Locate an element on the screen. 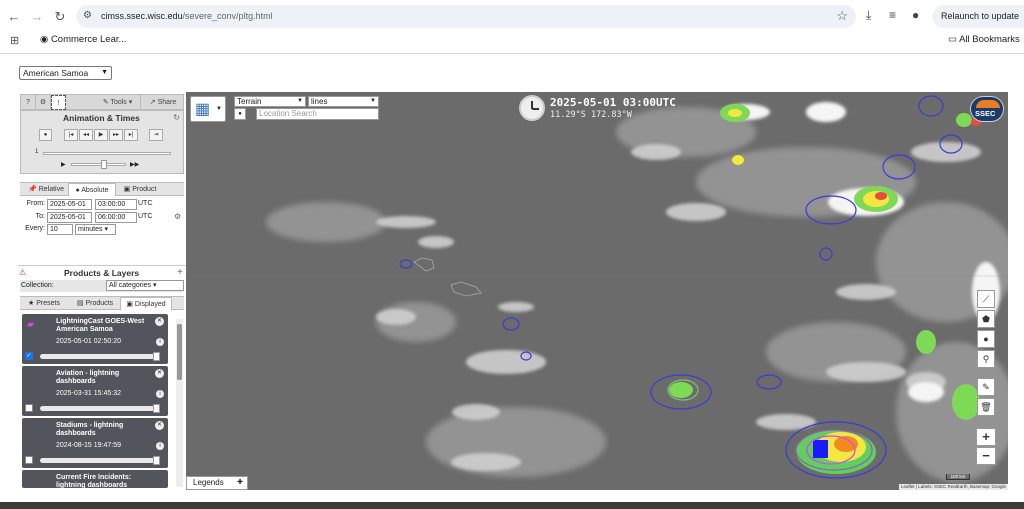 The image size is (1024, 509). from-time-input: 03:00:00 is located at coordinates (116, 204).